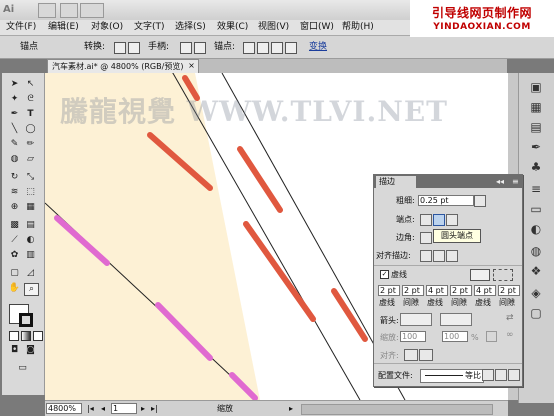 The width and height of the screenshot is (554, 416). What do you see at coordinates (456, 319) in the screenshot?
I see `end-arrow-select` at bounding box center [456, 319].